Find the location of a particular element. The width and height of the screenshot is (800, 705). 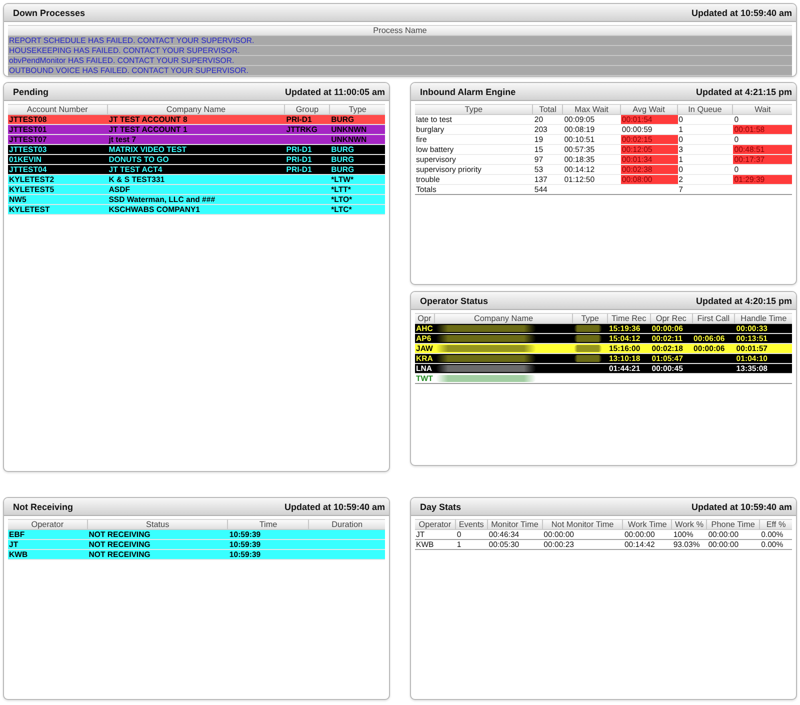

column-header: Work % is located at coordinates (690, 524).